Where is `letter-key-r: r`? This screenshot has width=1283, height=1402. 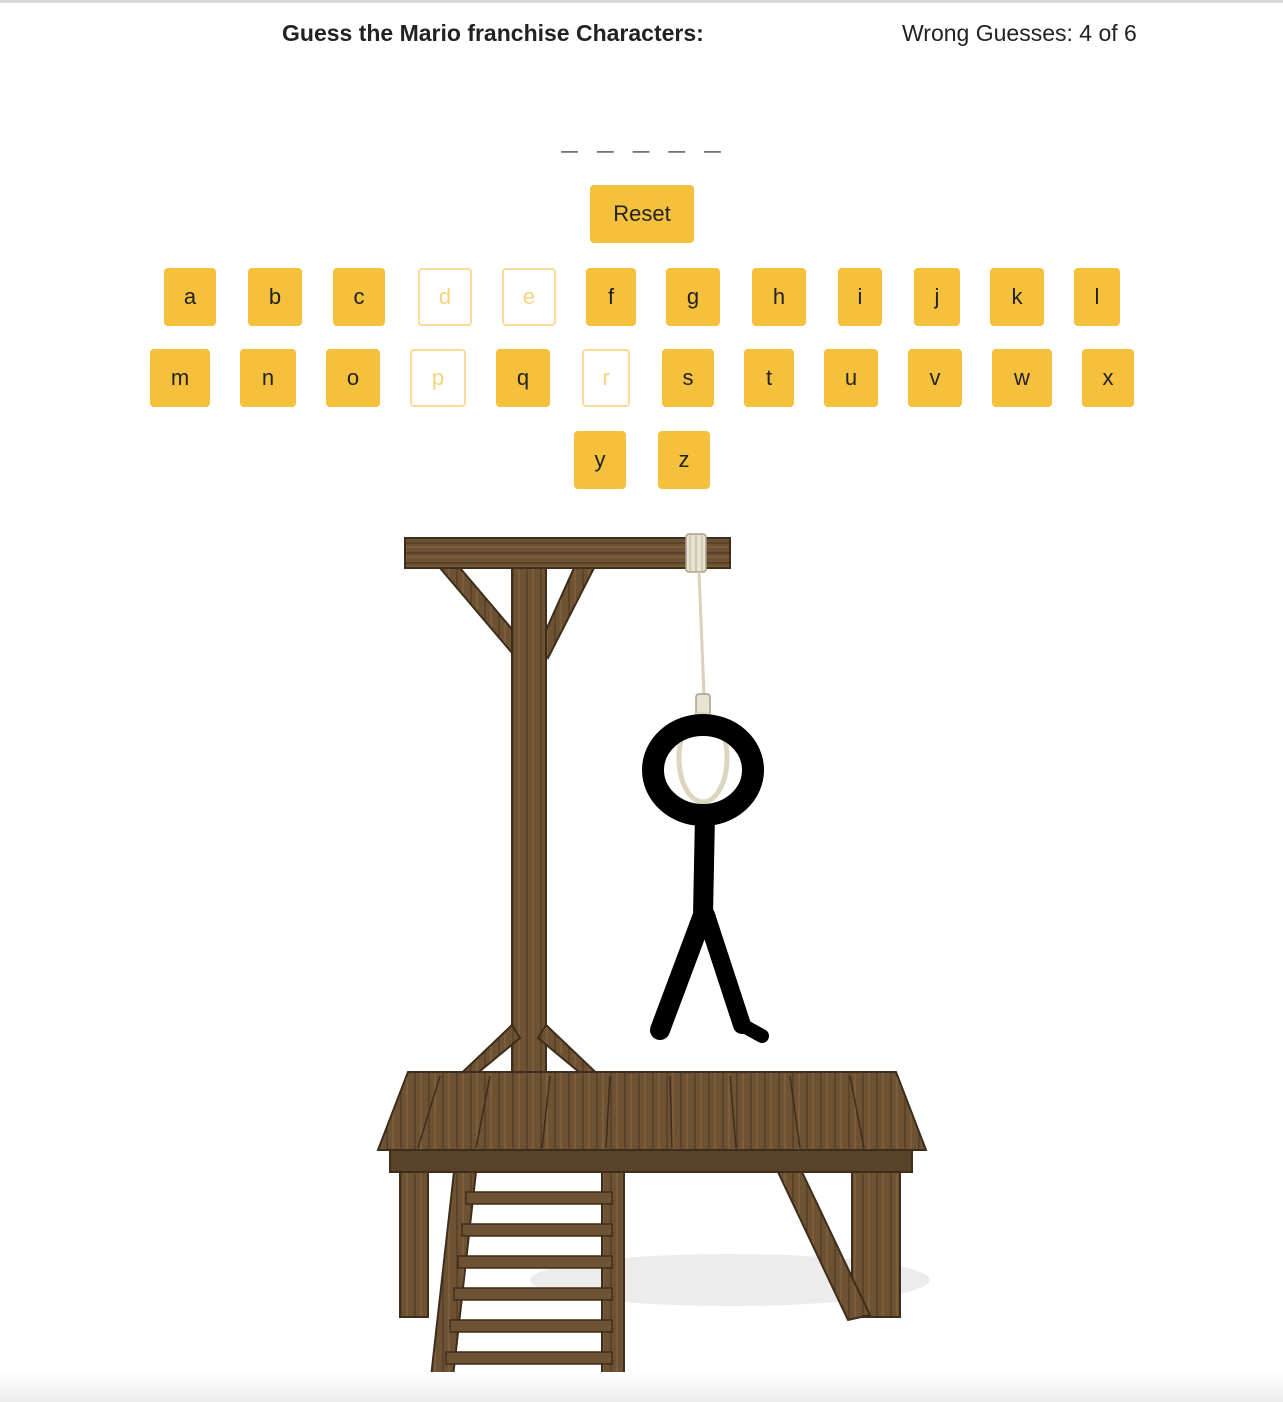 letter-key-r: r is located at coordinates (606, 378).